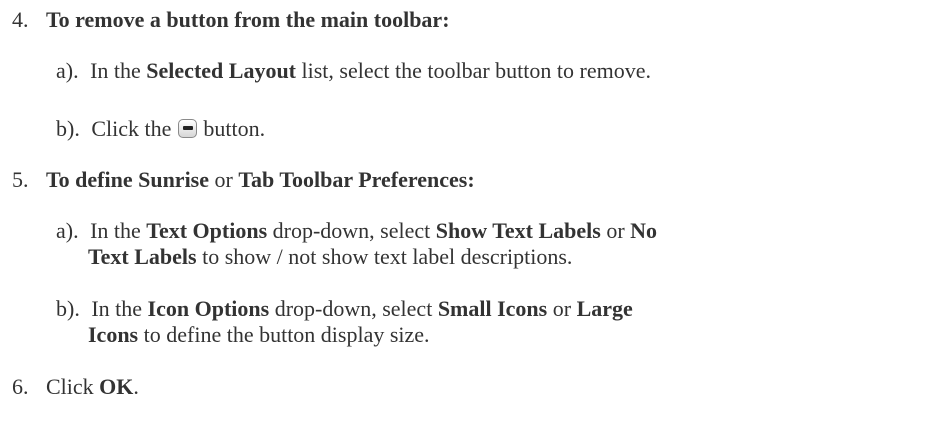 Image resolution: width=946 pixels, height=425 pixels. Describe the element at coordinates (136, 386) in the screenshot. I see `step-text: .` at that location.